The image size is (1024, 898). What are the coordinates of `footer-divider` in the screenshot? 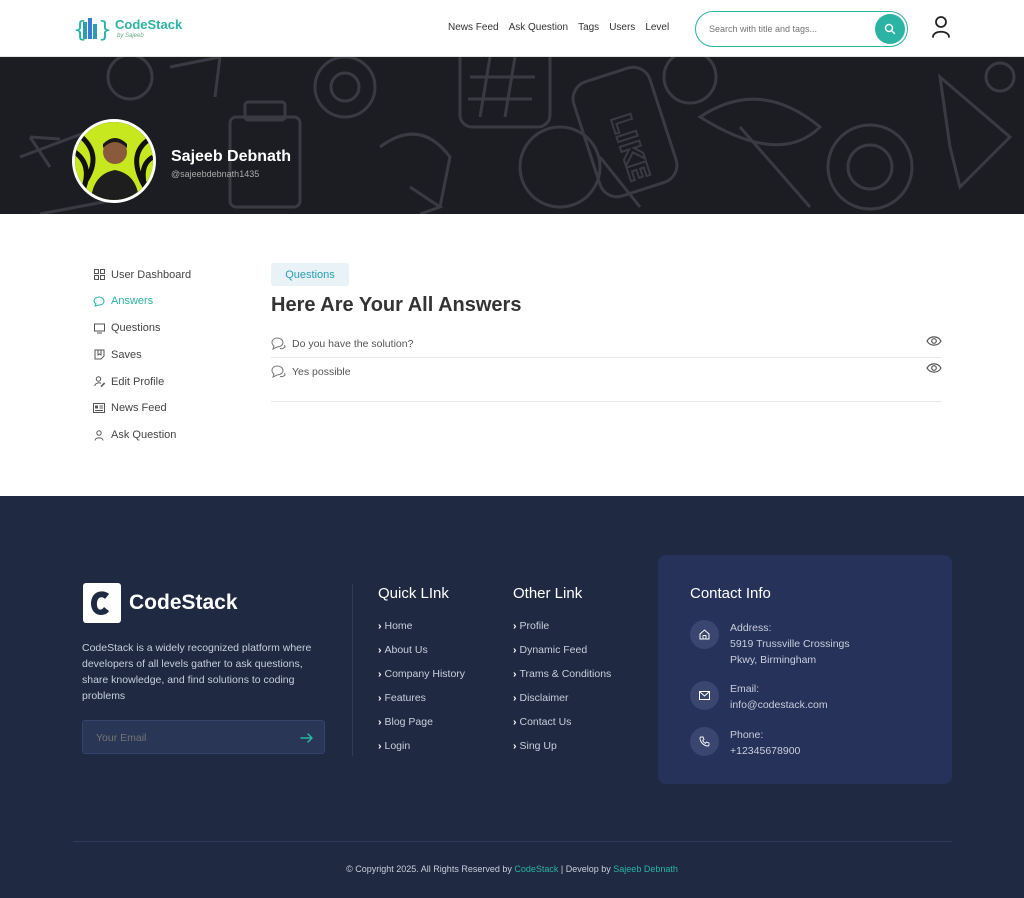 It's located at (352, 670).